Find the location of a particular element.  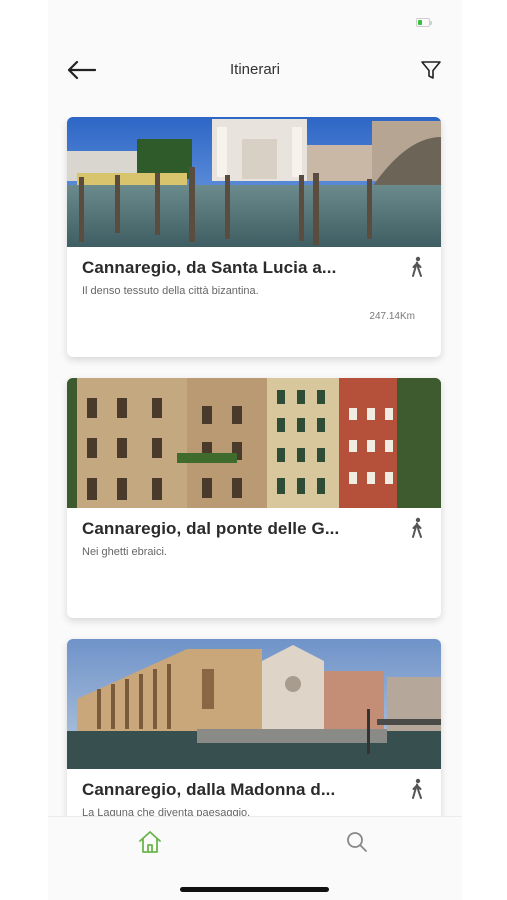

header: Itinerari is located at coordinates (255, 70).